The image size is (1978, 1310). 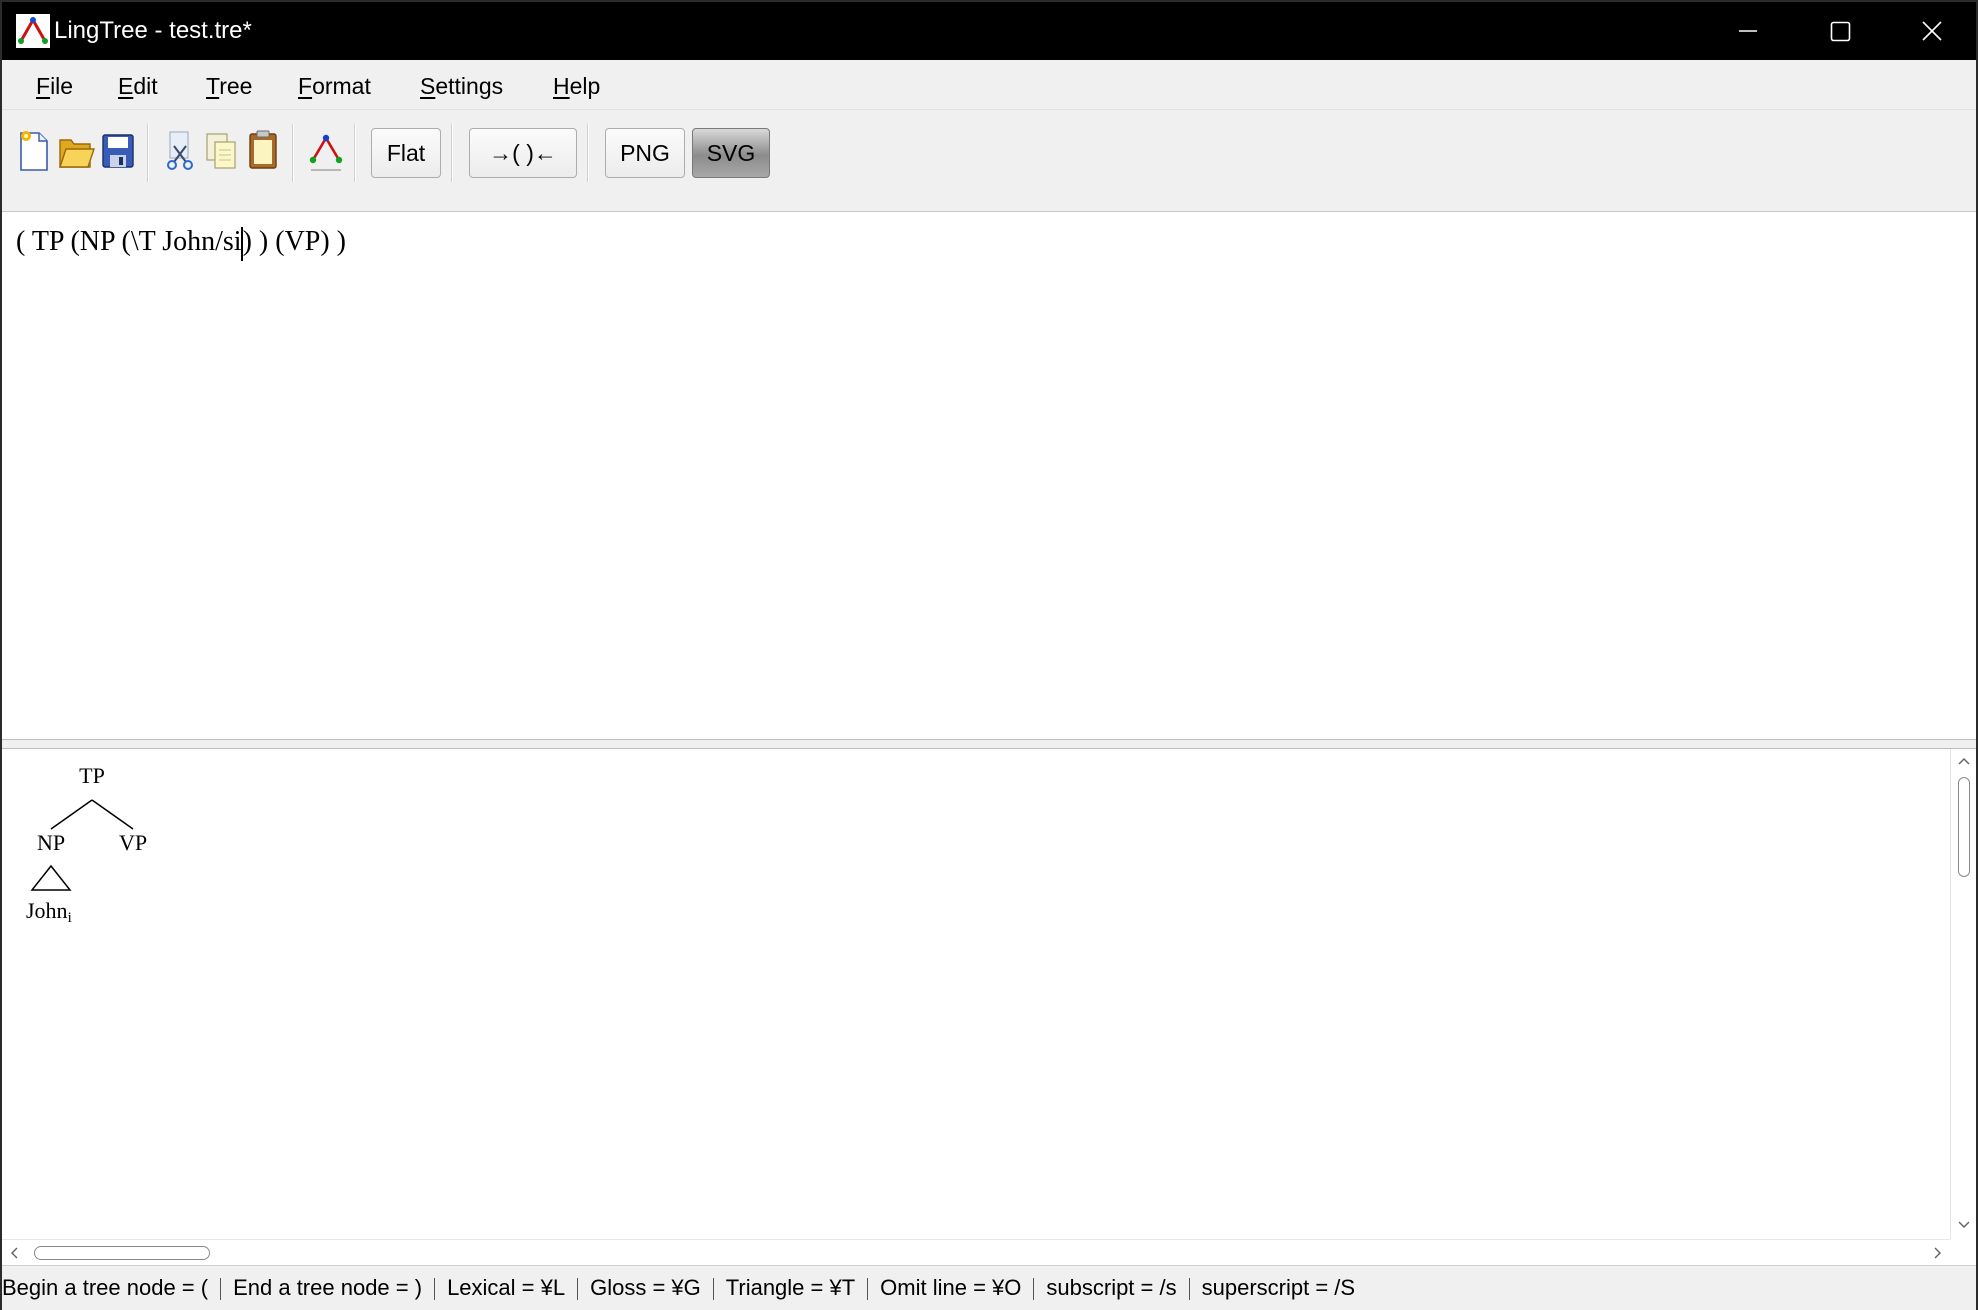 What do you see at coordinates (62, 86) in the screenshot?
I see `menu-label: ile` at bounding box center [62, 86].